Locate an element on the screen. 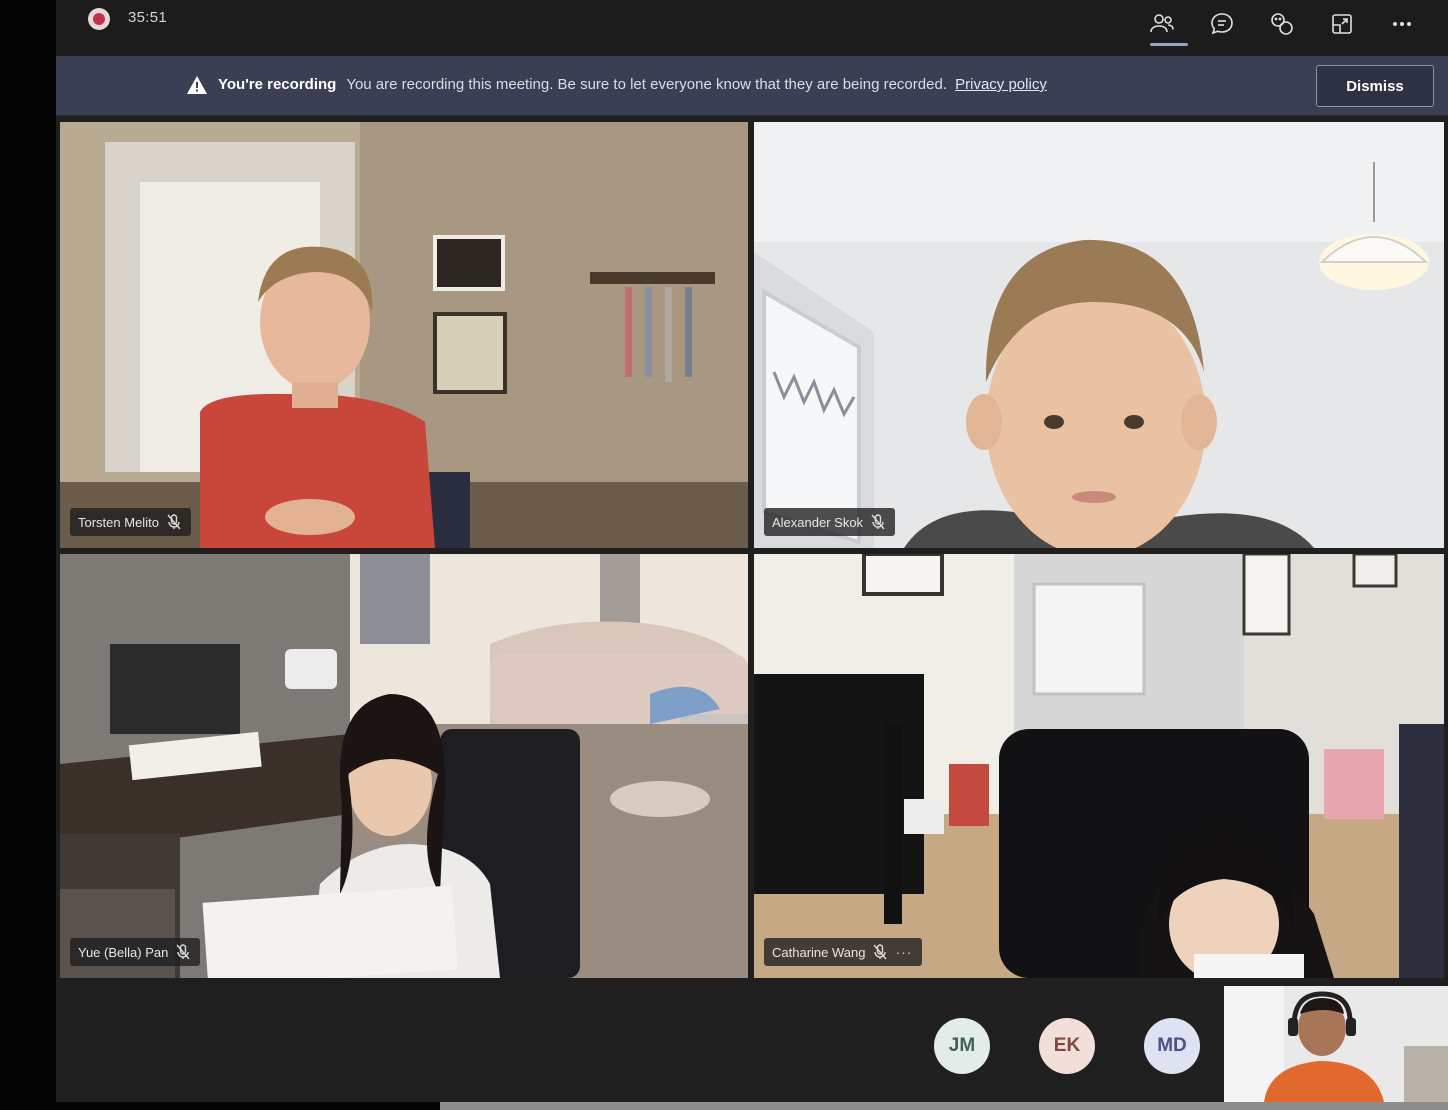 This screenshot has width=1448, height=1110. participant-name: Yue (Bella) Pan is located at coordinates (123, 952).